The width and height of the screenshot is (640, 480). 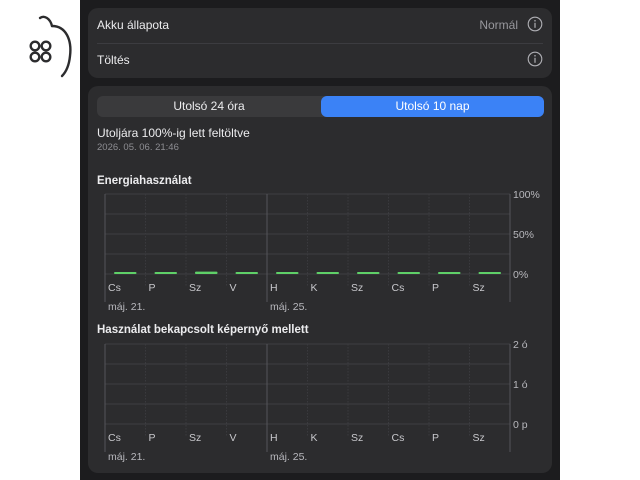 I want to click on charging-label: Töltés, so click(x=113, y=60).